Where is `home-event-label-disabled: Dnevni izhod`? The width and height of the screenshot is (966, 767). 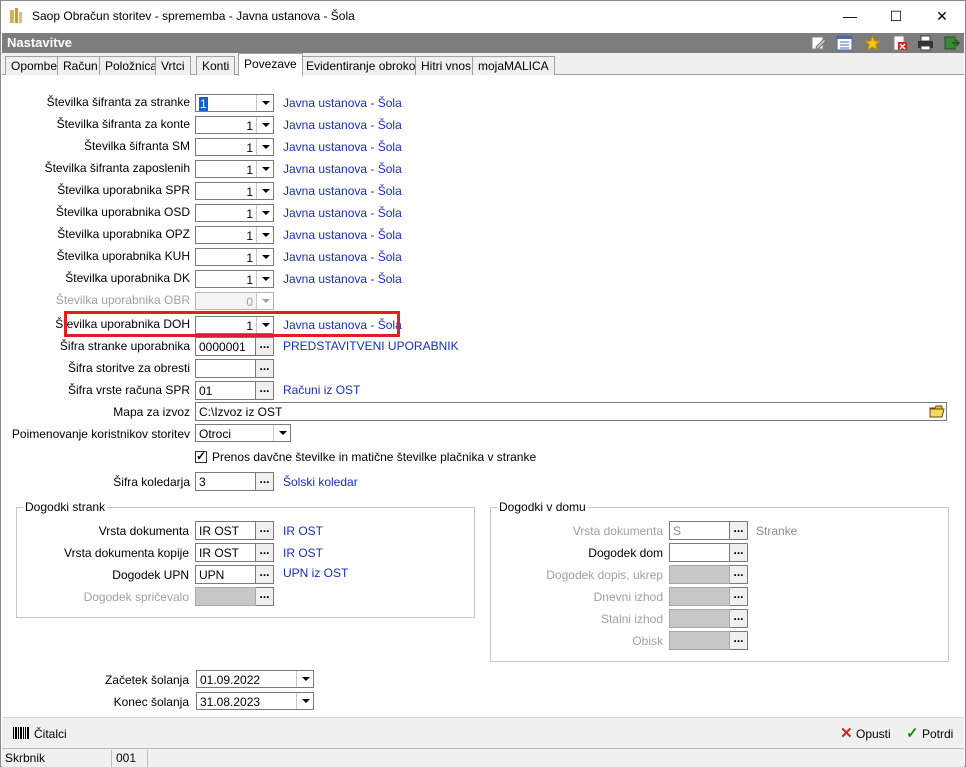
home-event-label-disabled: Dnevni izhod is located at coordinates (628, 597).